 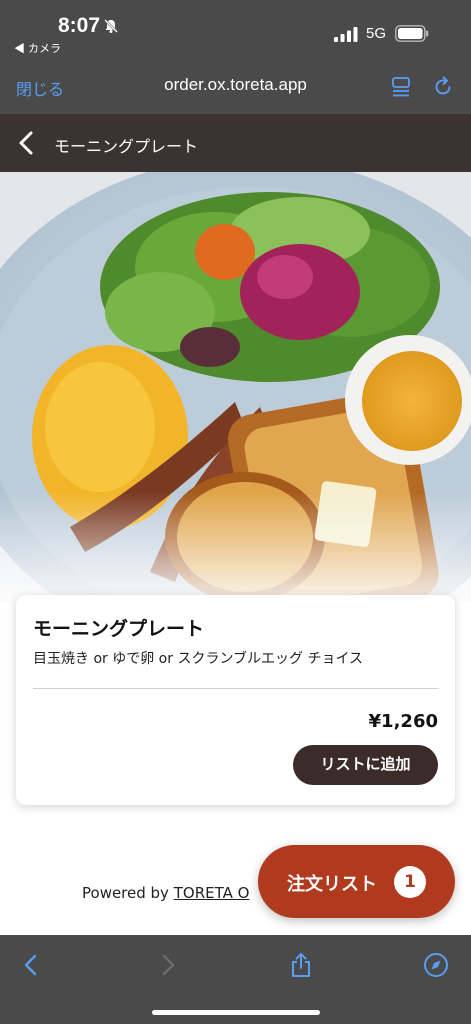 I want to click on status-time: 8:07, so click(x=79, y=25).